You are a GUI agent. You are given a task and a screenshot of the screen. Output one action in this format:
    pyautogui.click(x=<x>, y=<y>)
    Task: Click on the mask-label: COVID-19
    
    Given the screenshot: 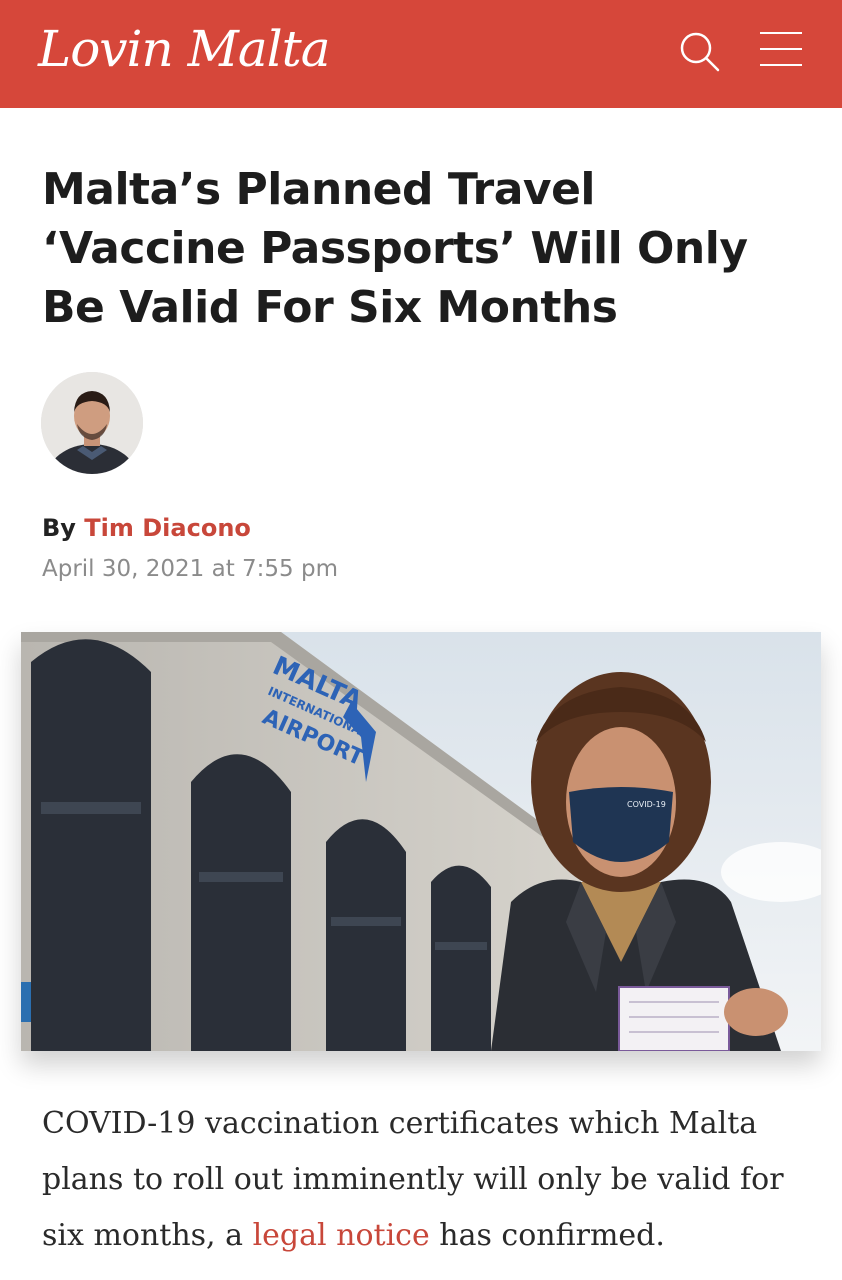 What is the action you would take?
    pyautogui.click(x=646, y=804)
    